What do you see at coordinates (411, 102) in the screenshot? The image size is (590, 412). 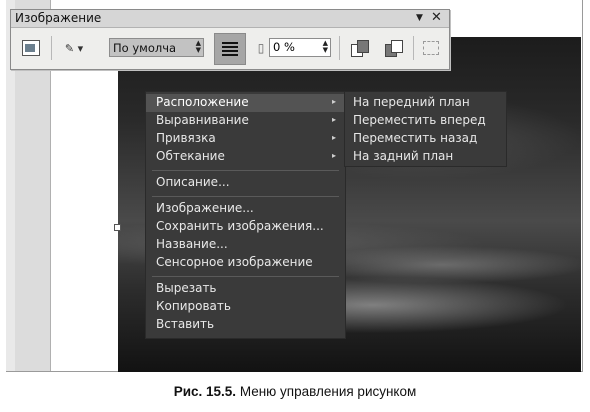 I see `submenu-item-label: На передний план` at bounding box center [411, 102].